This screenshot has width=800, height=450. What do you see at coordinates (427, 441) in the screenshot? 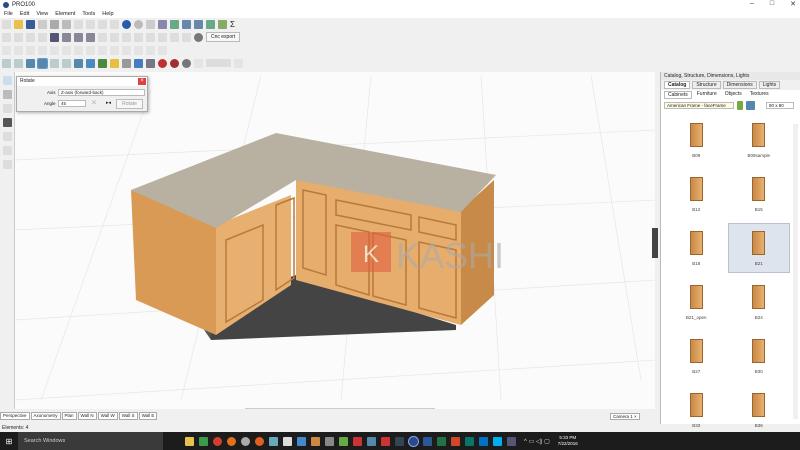
I see `word-icon` at bounding box center [427, 441].